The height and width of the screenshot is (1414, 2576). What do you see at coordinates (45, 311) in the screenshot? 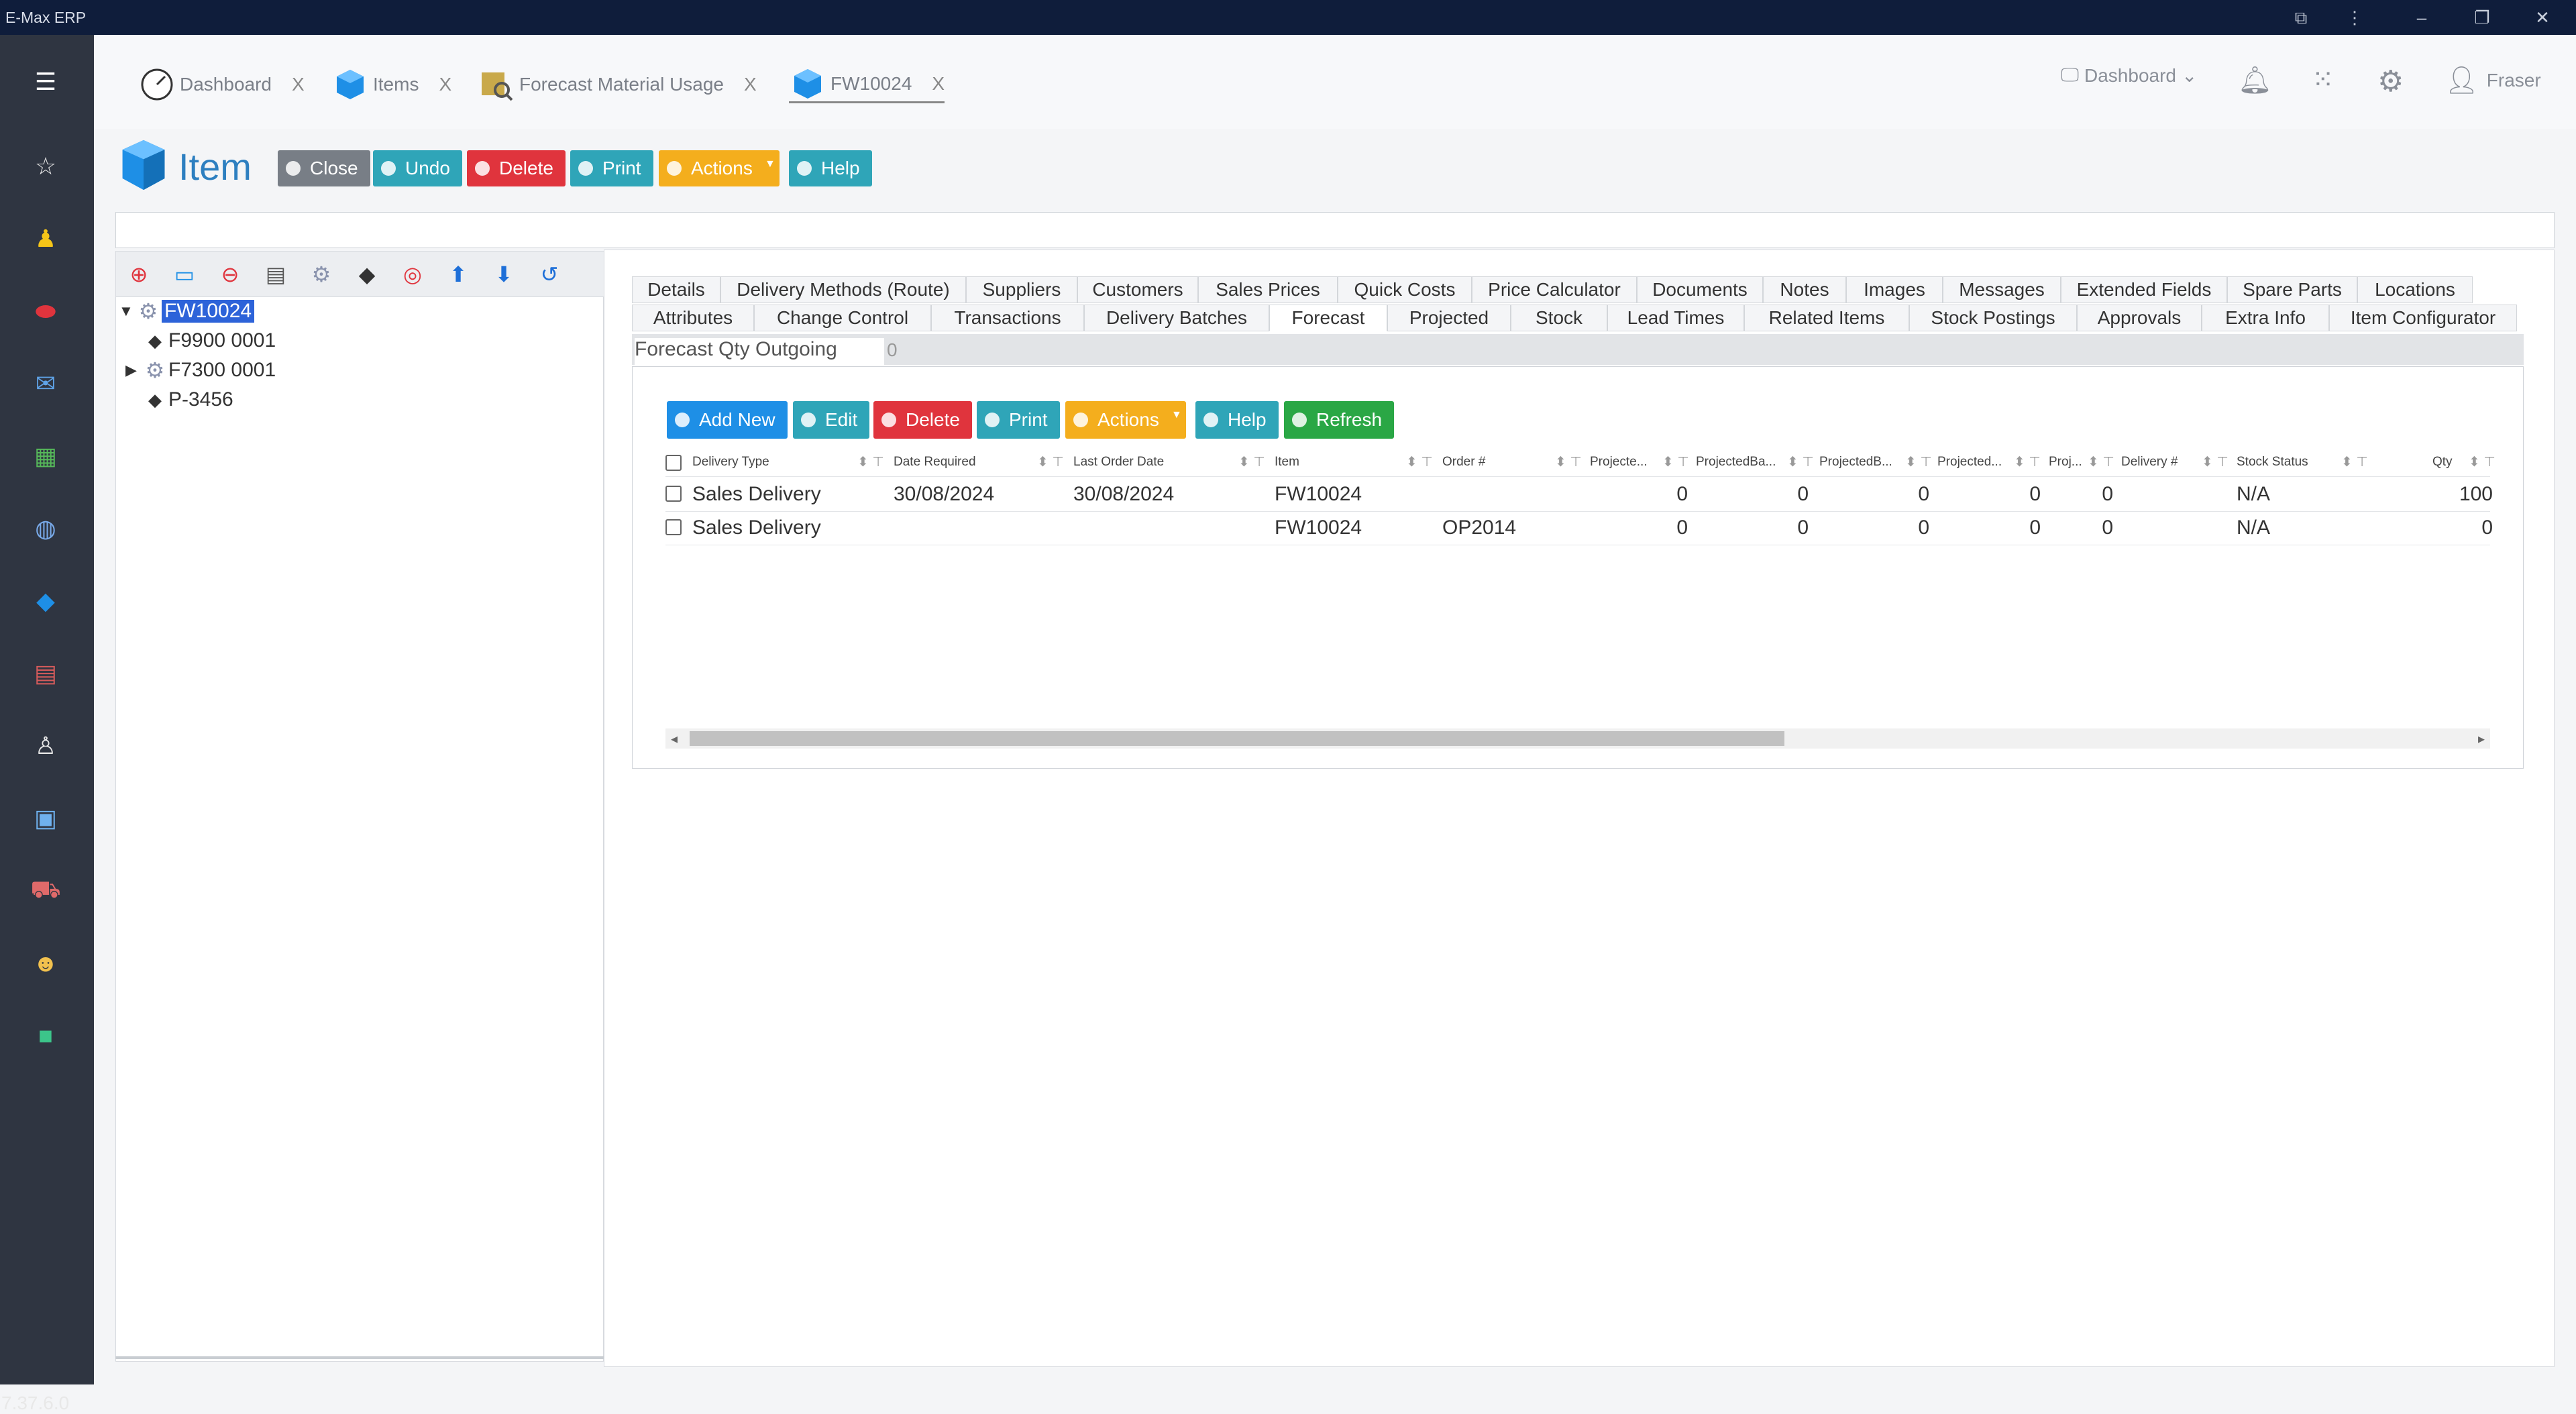
I see `stop-icon: ⬬` at bounding box center [45, 311].